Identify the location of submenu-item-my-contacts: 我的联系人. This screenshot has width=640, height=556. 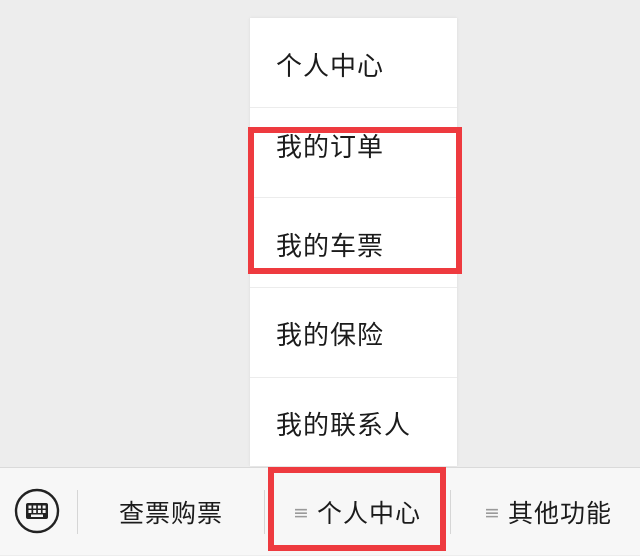
(353, 422).